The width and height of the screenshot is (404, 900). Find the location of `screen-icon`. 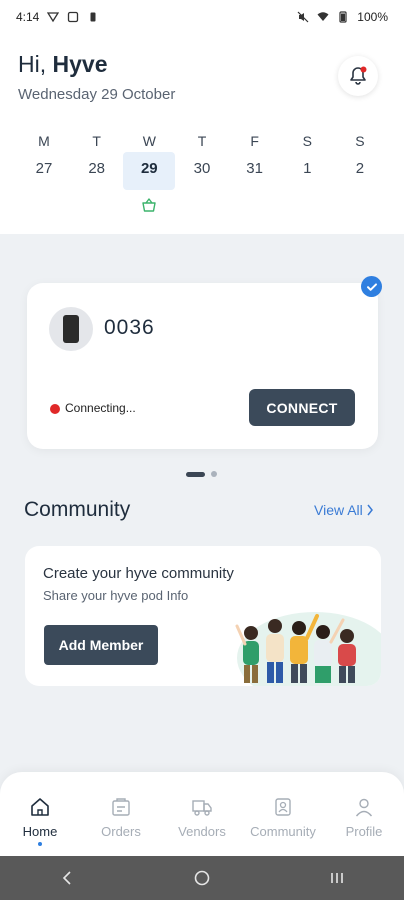

screen-icon is located at coordinates (73, 17).